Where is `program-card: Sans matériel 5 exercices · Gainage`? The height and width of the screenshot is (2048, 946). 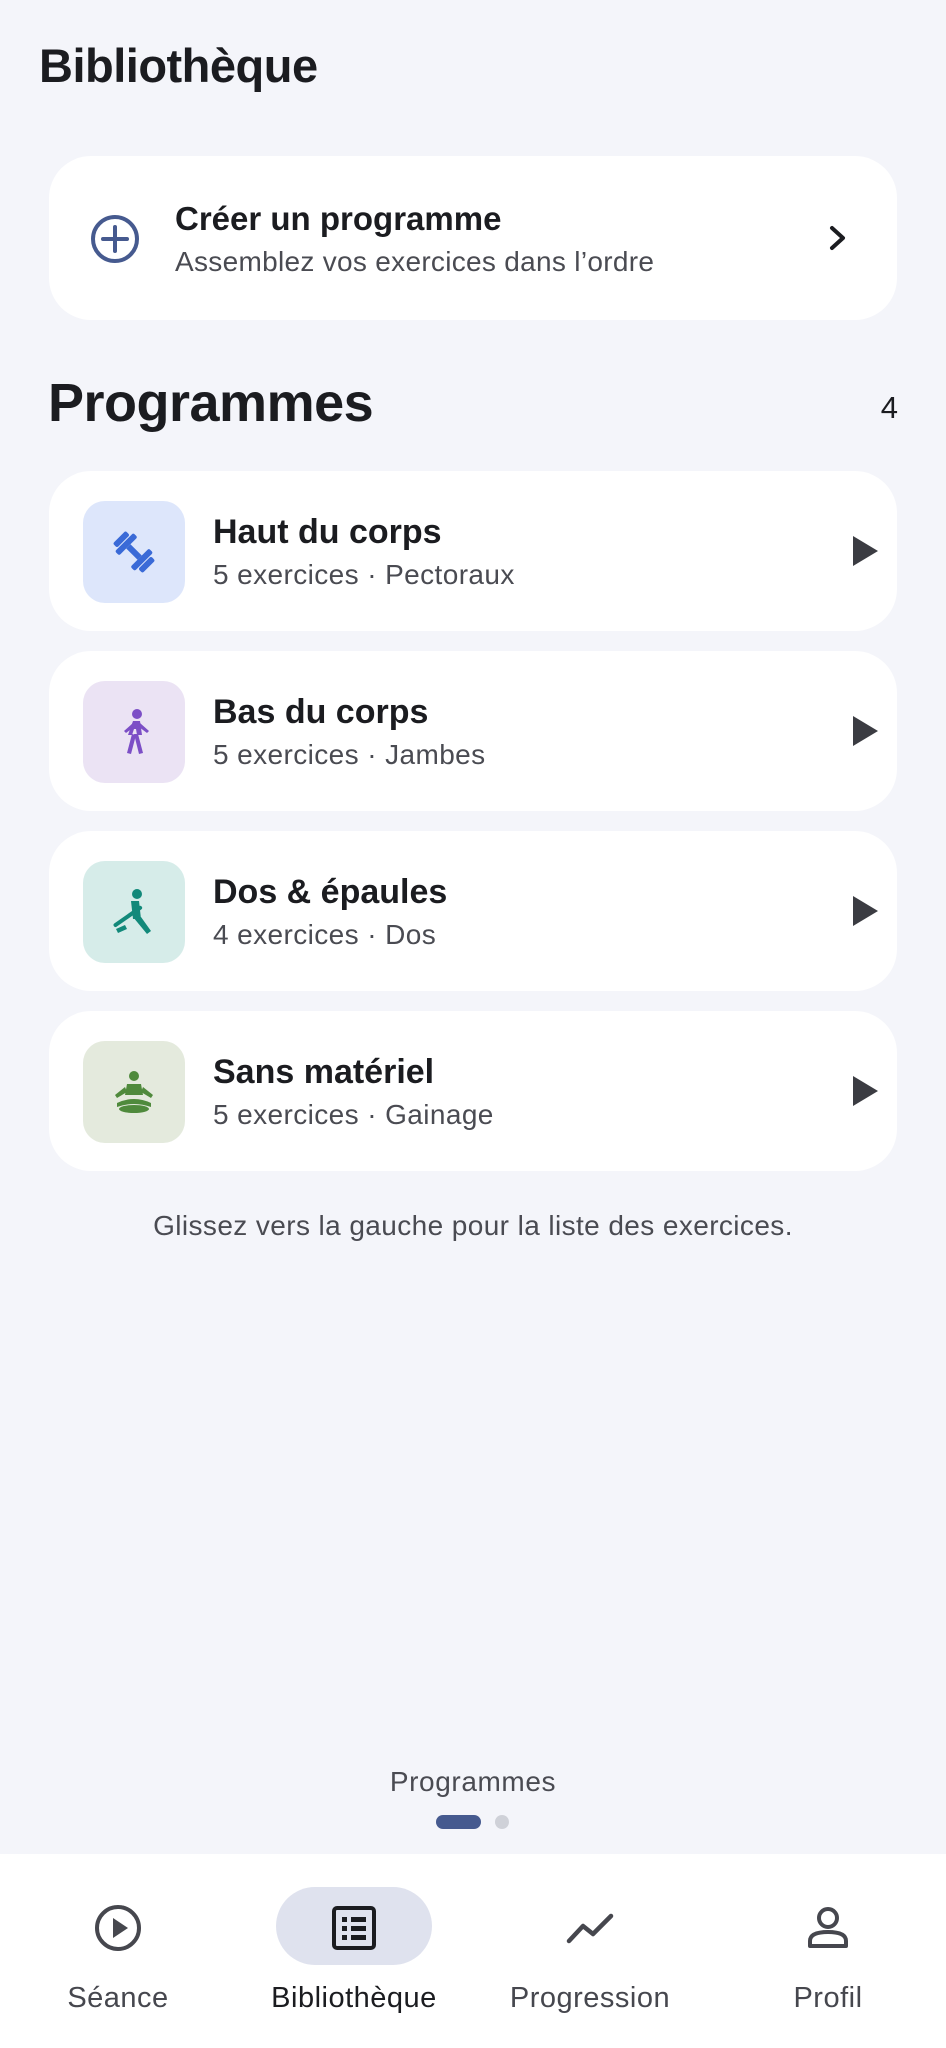
program-card: Sans matériel 5 exercices · Gainage is located at coordinates (473, 1091).